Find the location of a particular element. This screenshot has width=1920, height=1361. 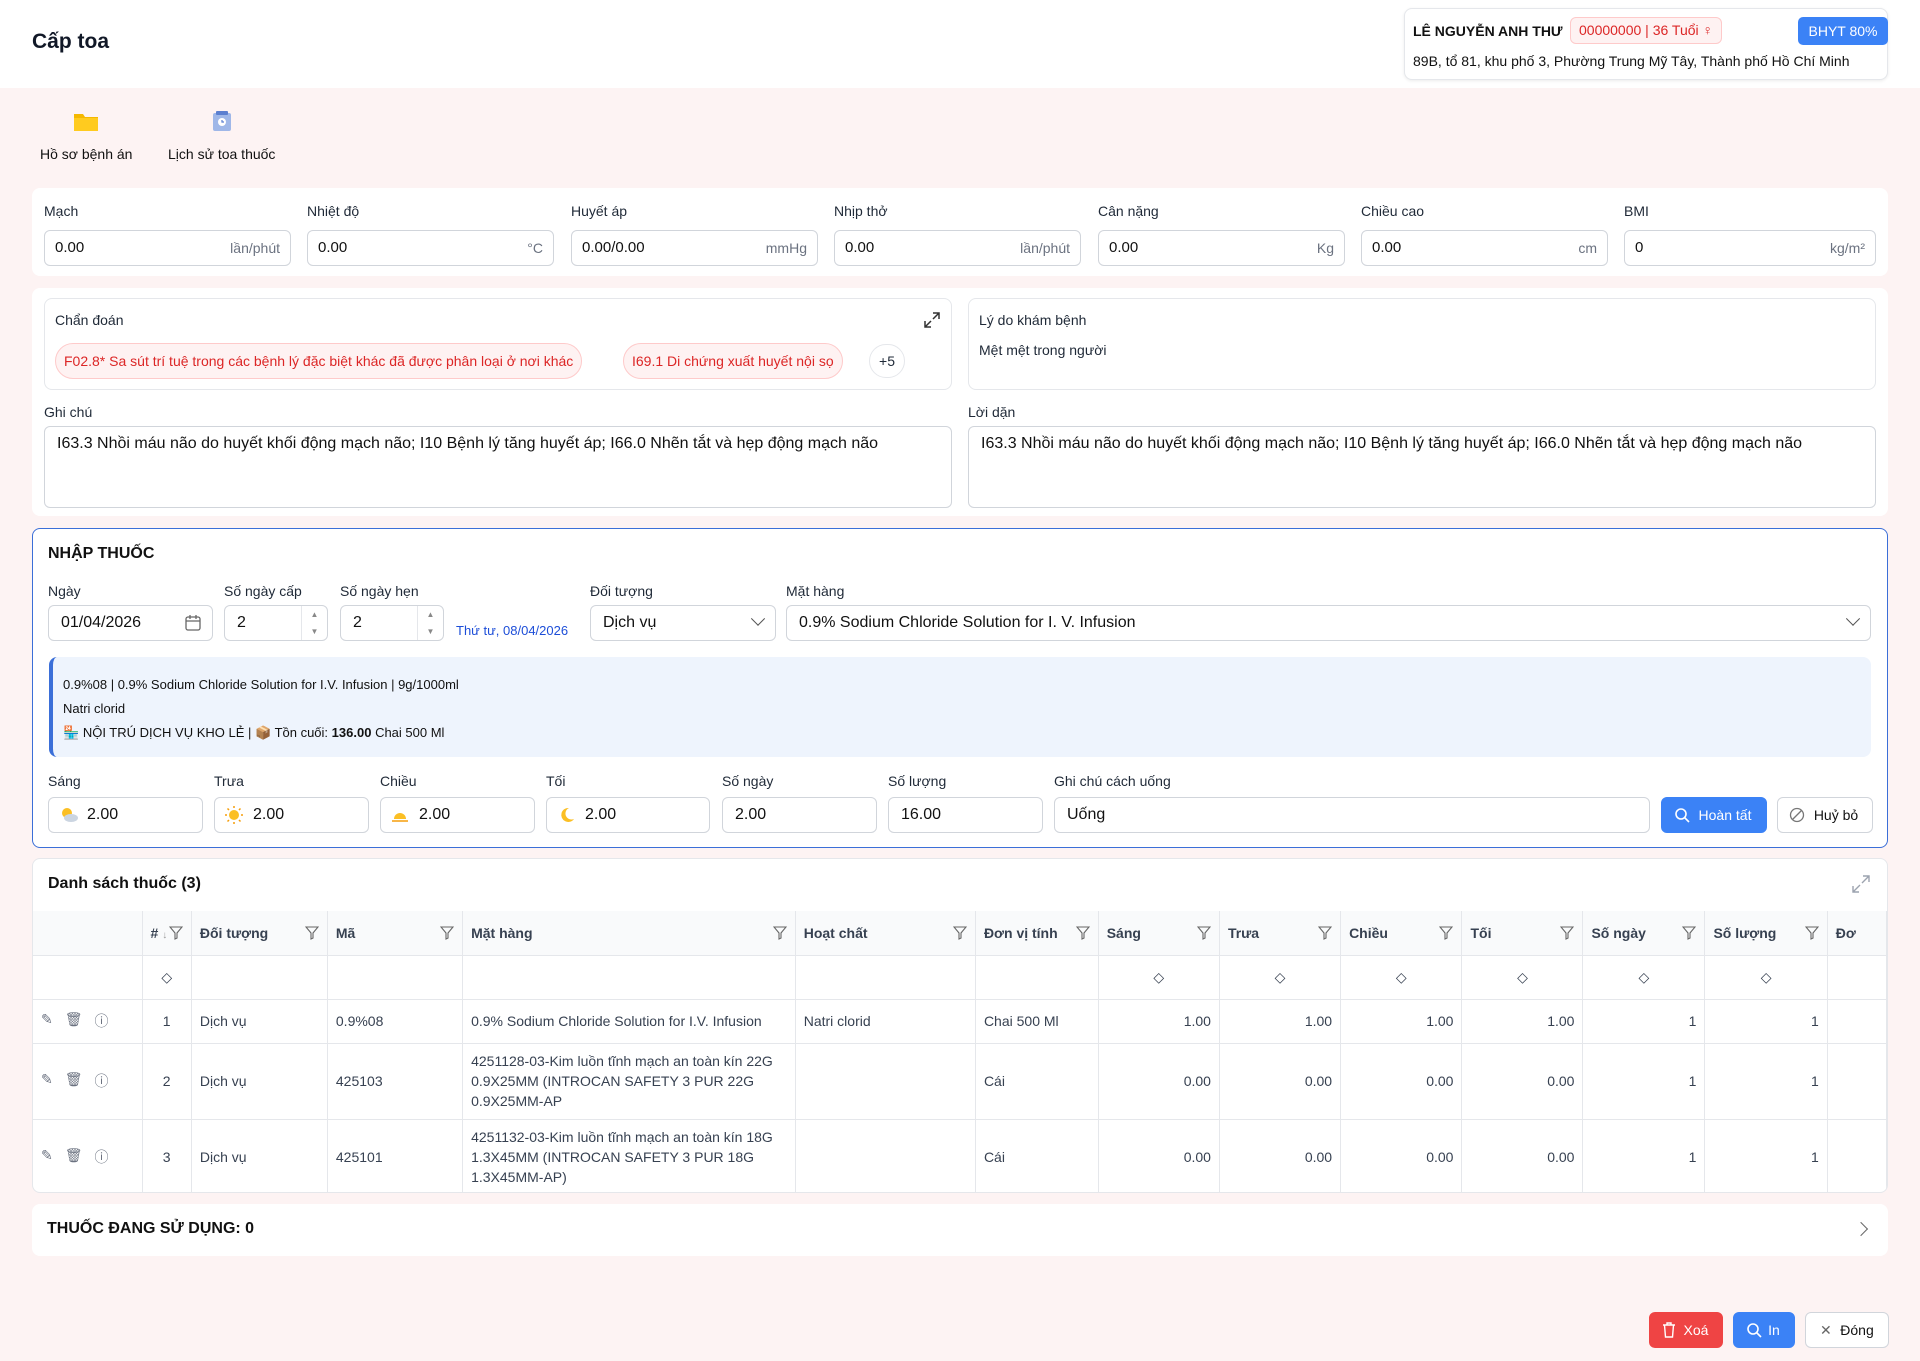

pulse-input: 0.00 lần/phút is located at coordinates (167, 248).